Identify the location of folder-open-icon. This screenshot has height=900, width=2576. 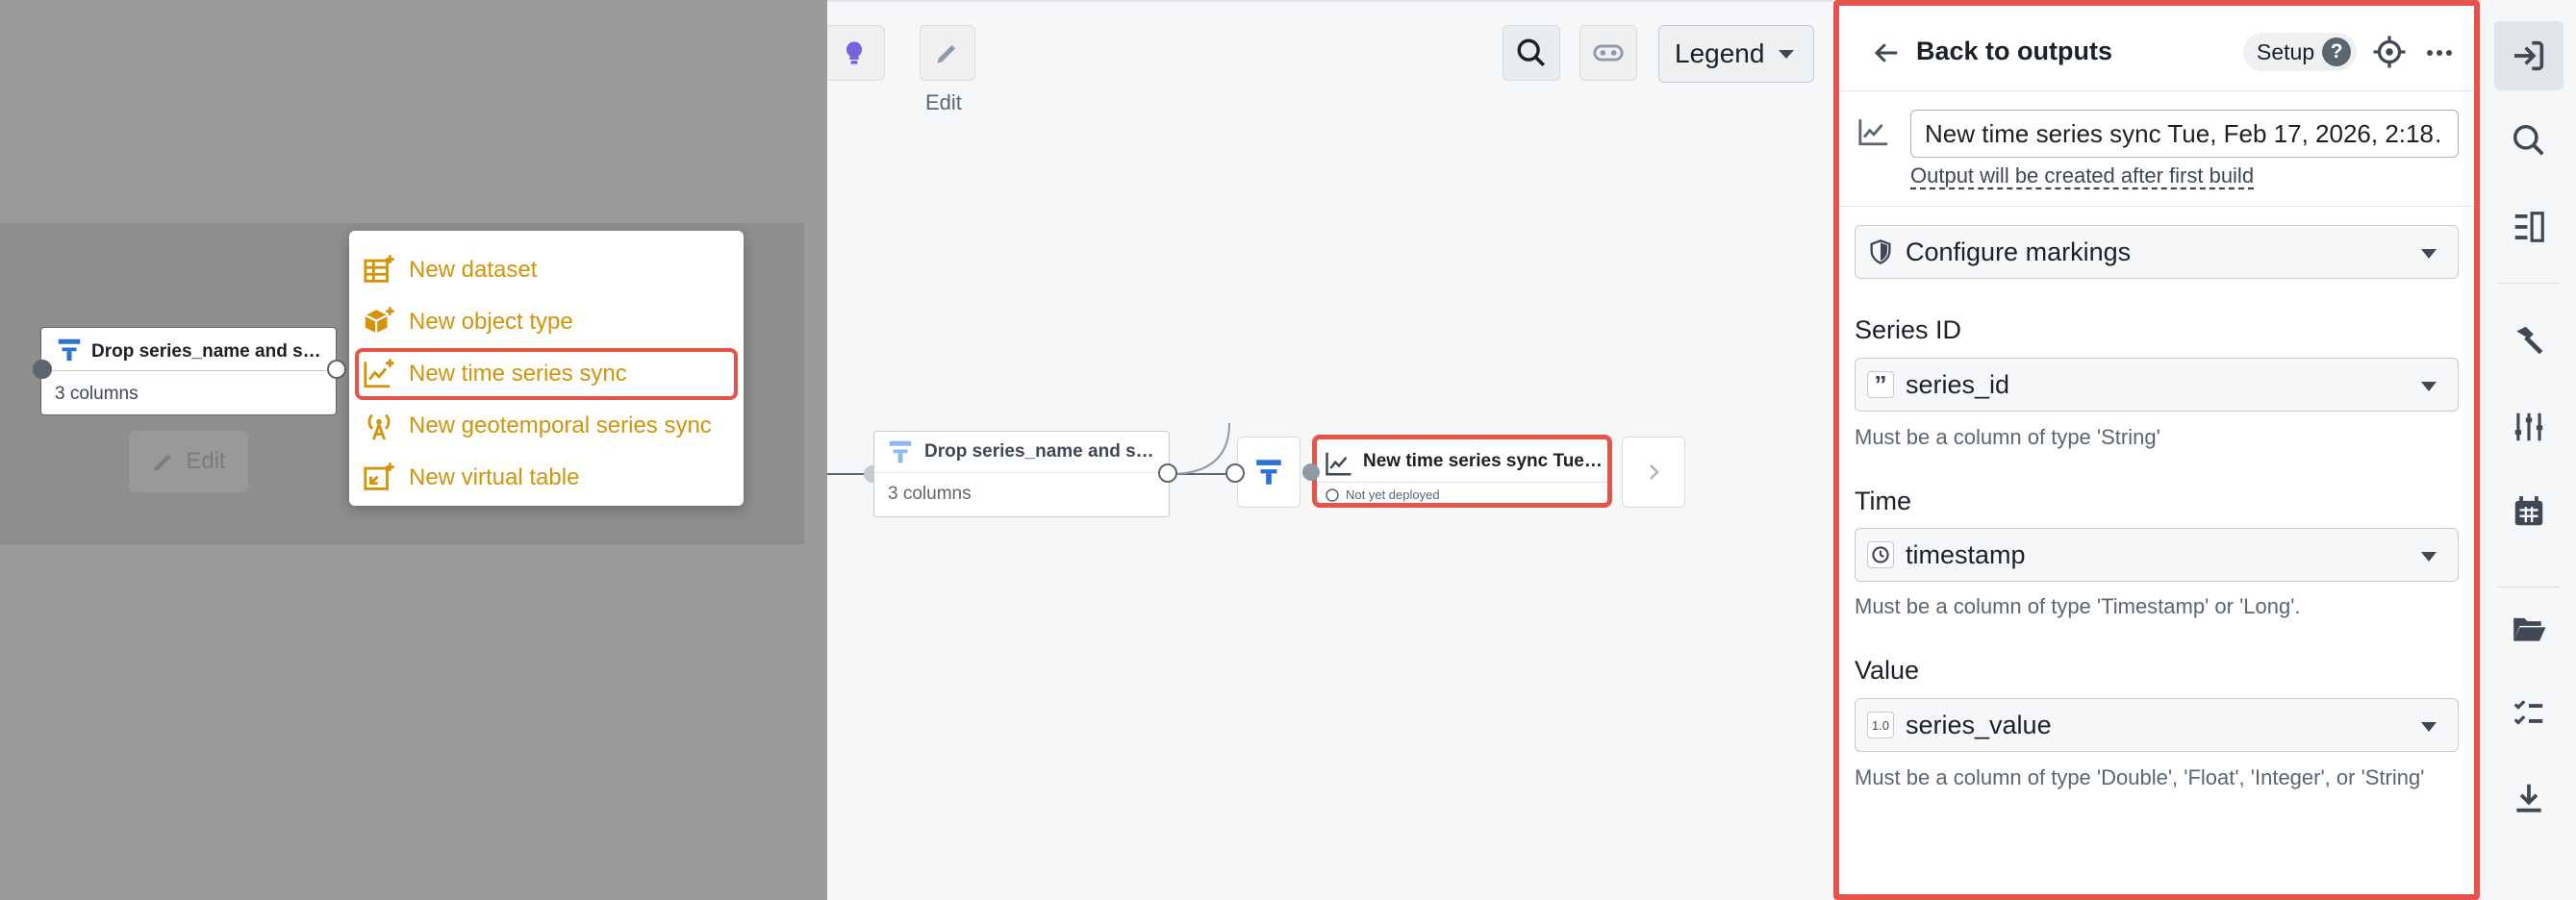
(2530, 629).